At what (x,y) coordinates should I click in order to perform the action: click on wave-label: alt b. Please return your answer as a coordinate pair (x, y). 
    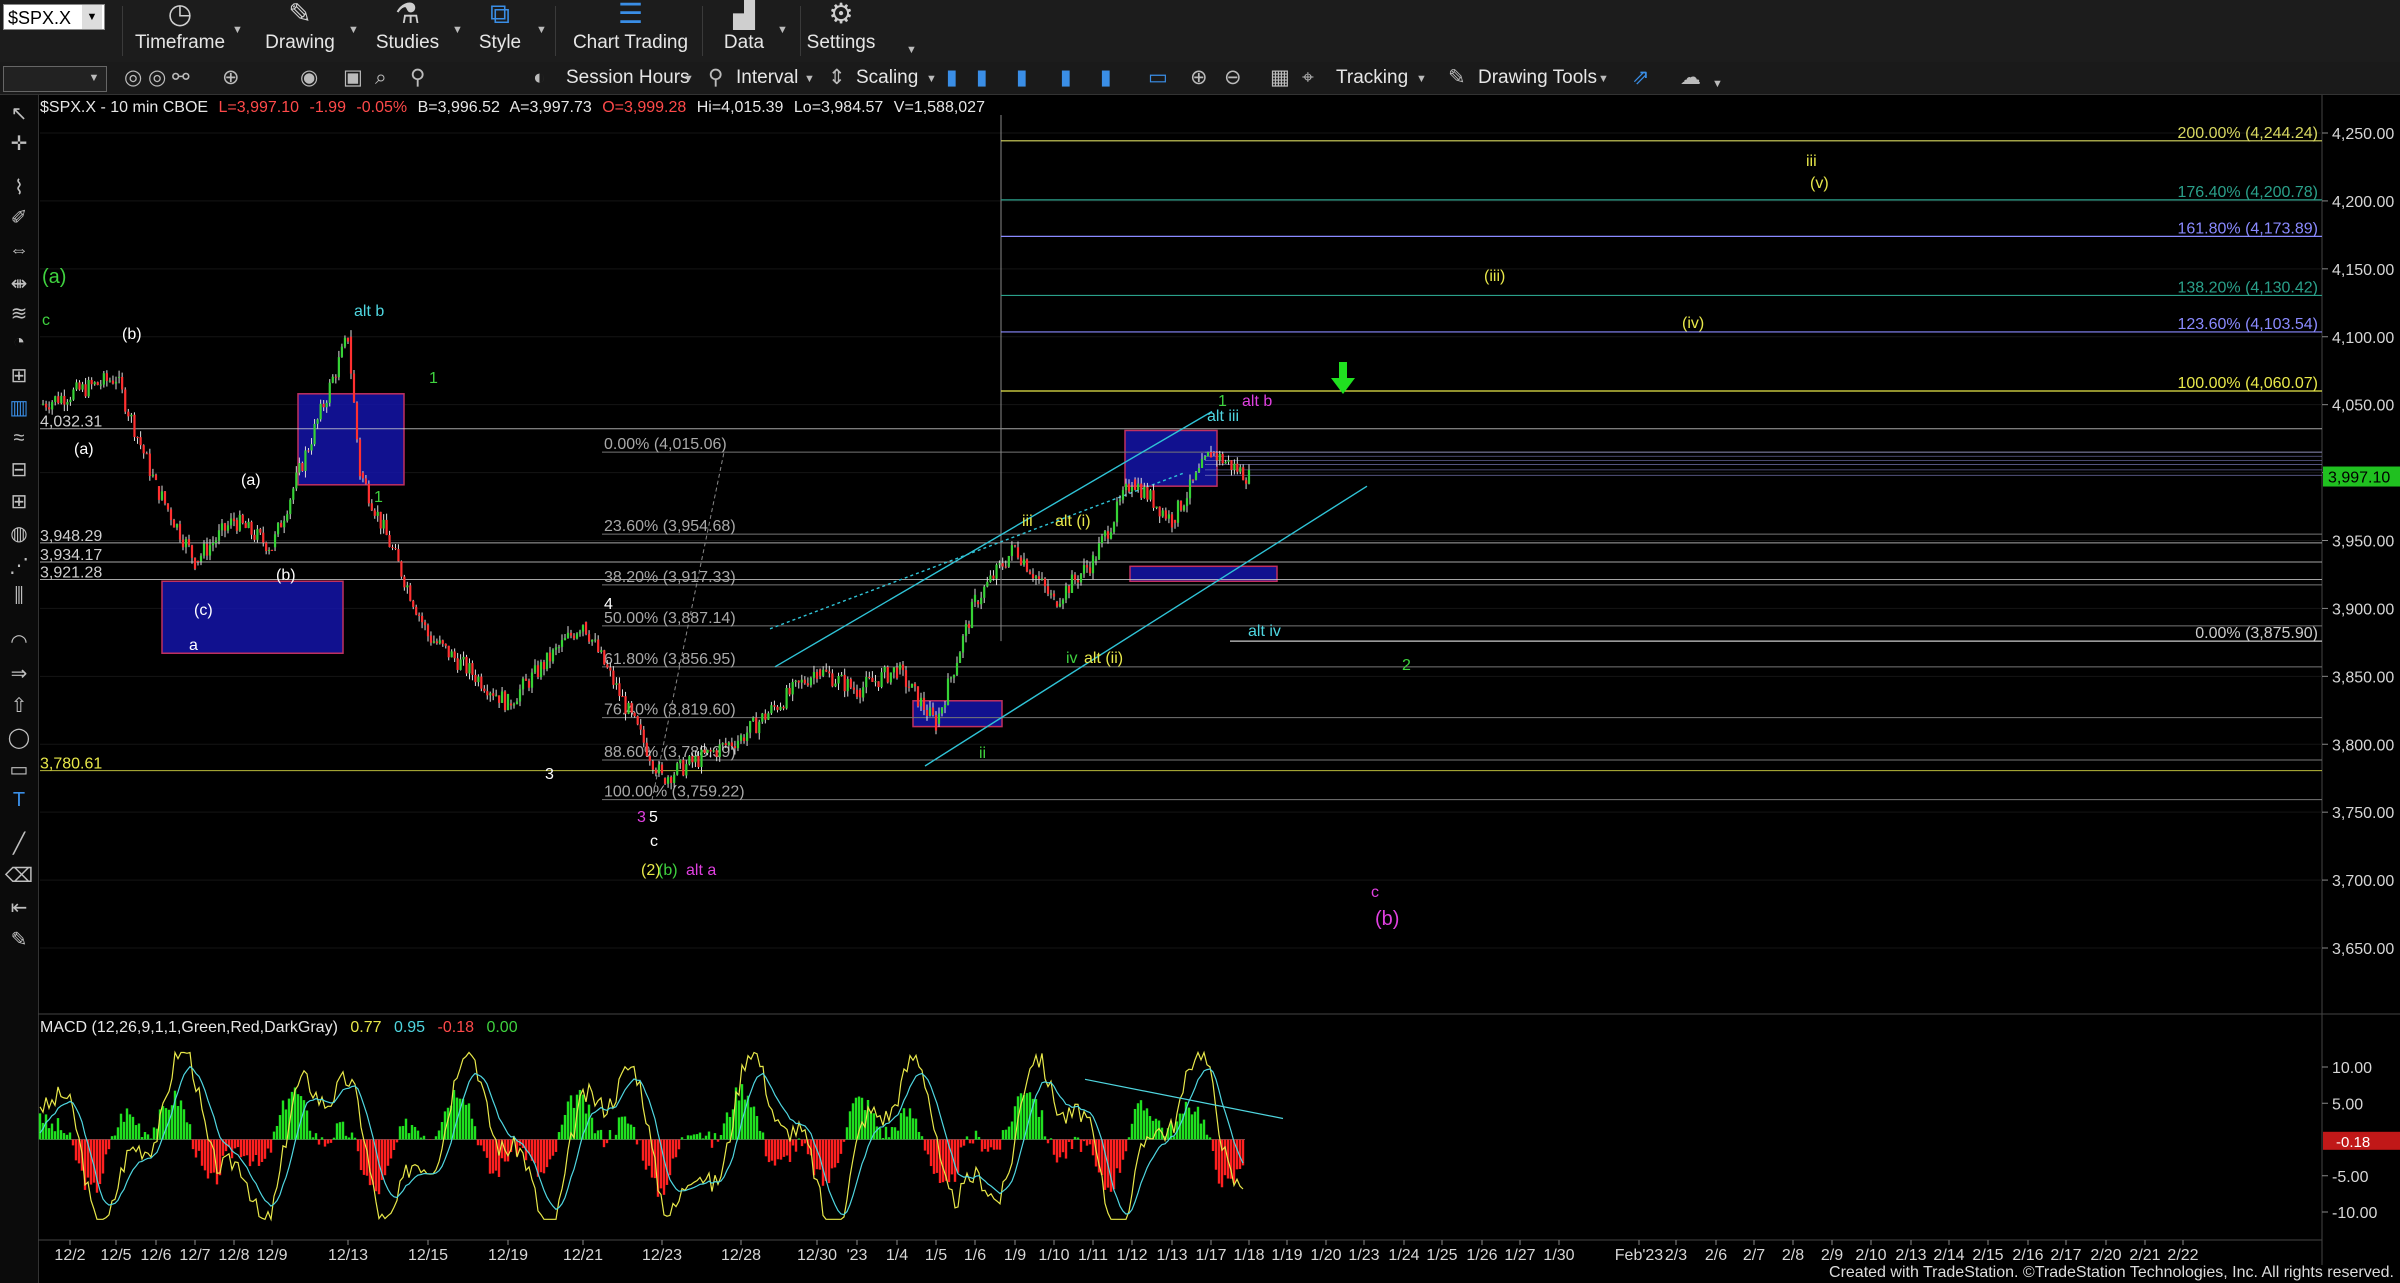
    Looking at the image, I should click on (1257, 401).